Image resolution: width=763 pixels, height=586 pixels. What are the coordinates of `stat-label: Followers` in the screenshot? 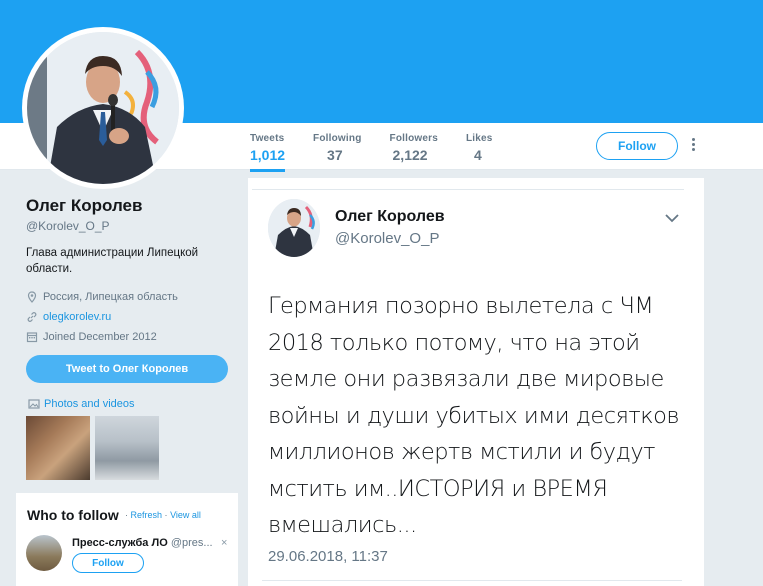 It's located at (413, 138).